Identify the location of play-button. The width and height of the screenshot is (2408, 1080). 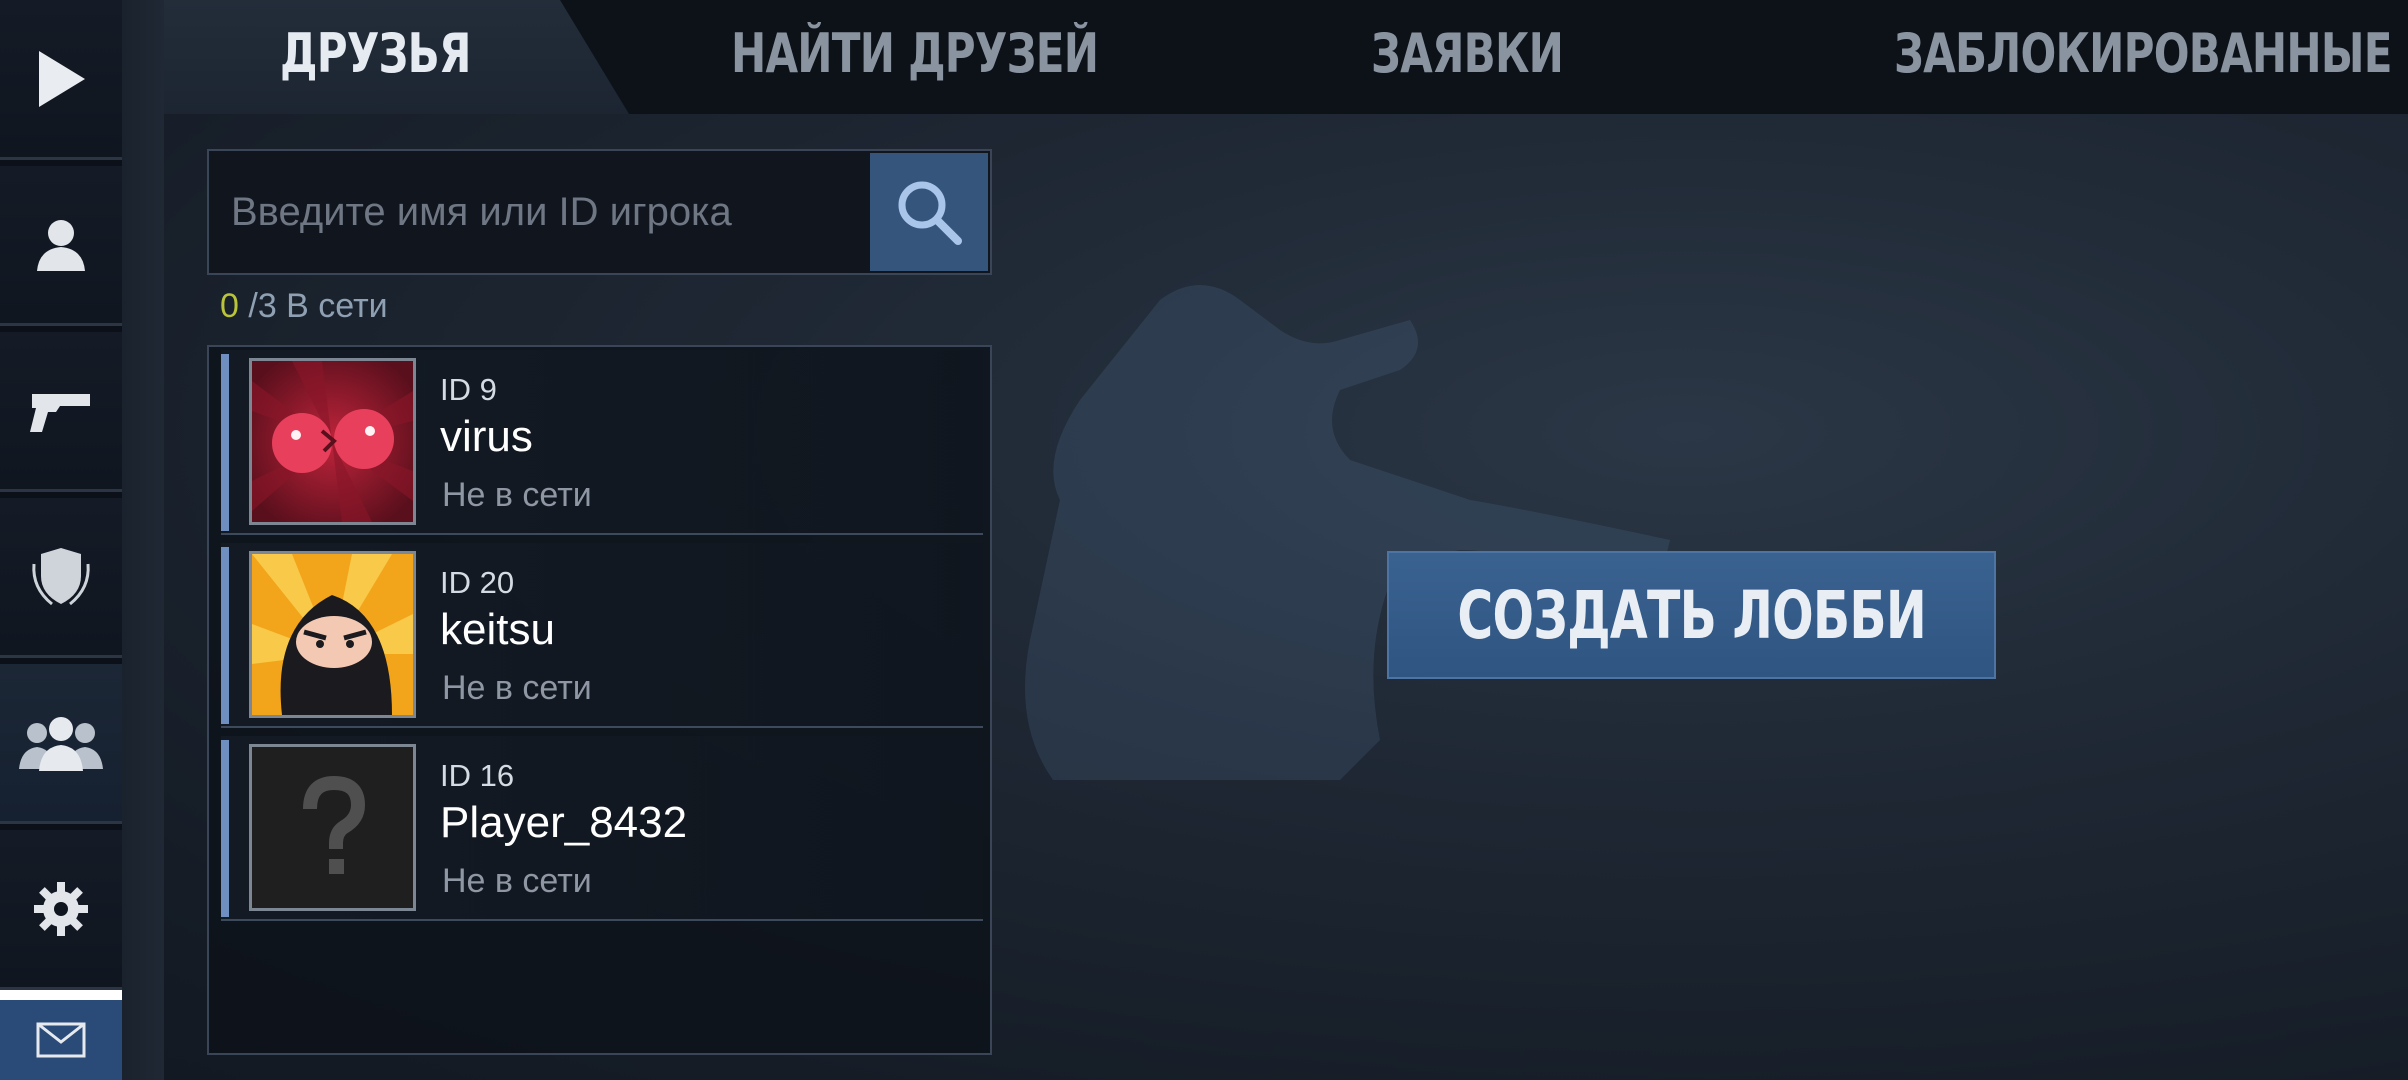
(61, 80).